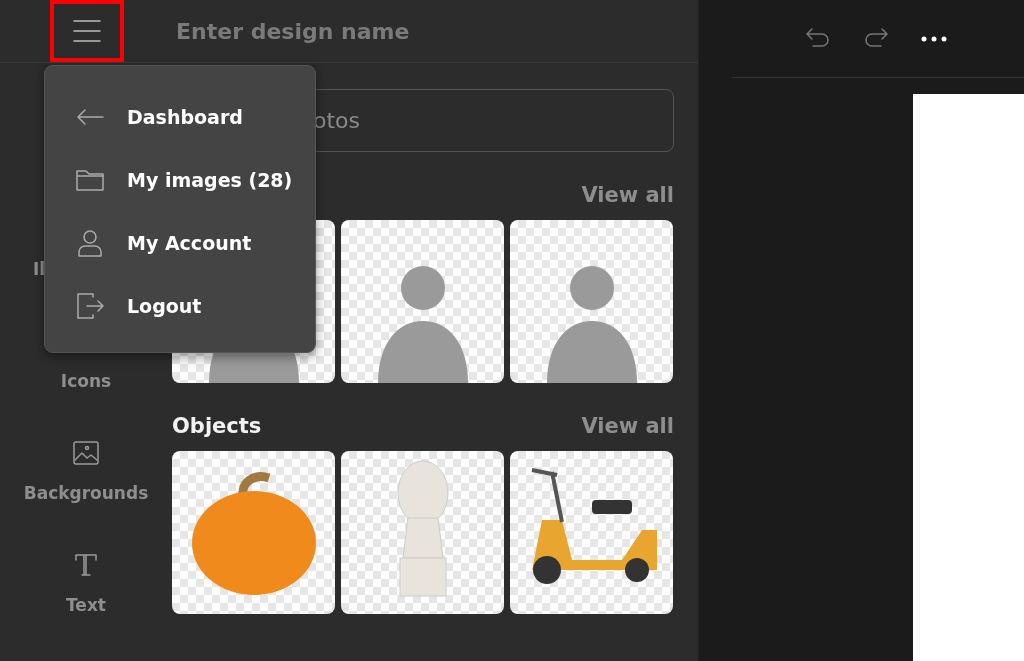  I want to click on menu-icon, so click(87, 31).